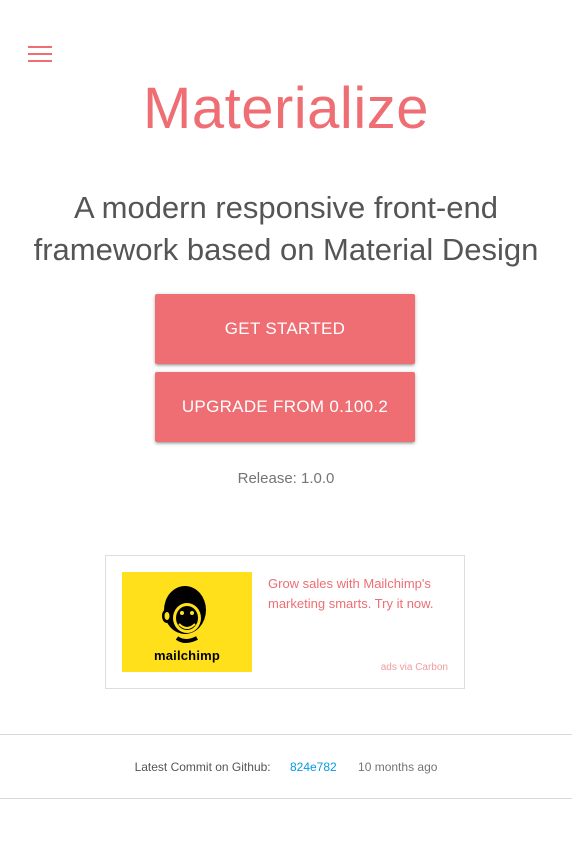 The height and width of the screenshot is (849, 572). I want to click on hamburger-menu-icon, so click(40, 54).